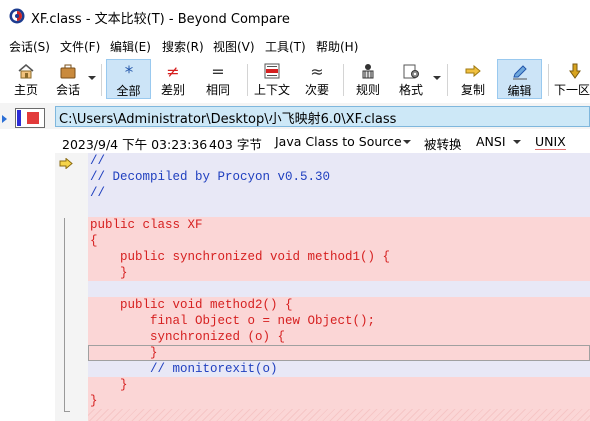  I want to click on overview-thumbnail, so click(30, 118).